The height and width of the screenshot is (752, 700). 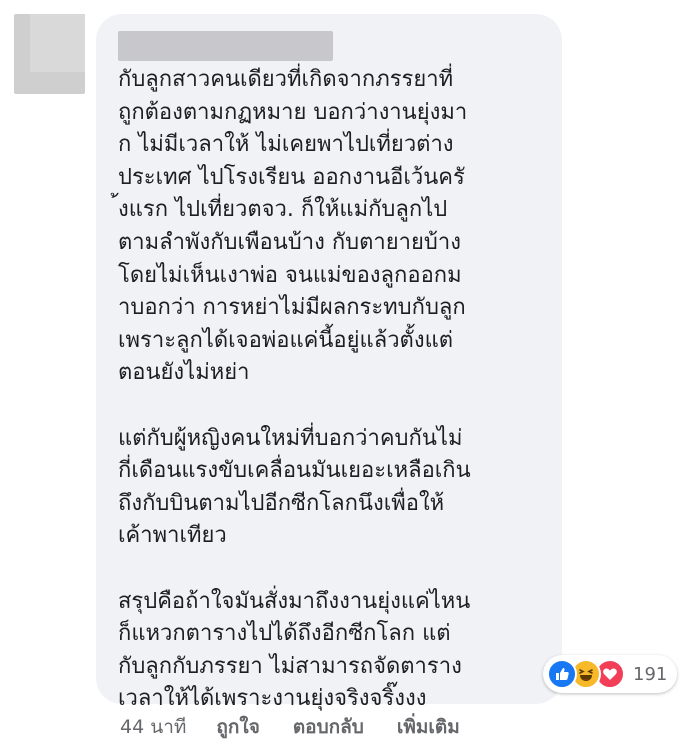 What do you see at coordinates (225, 46) in the screenshot?
I see `author-name-redacted` at bounding box center [225, 46].